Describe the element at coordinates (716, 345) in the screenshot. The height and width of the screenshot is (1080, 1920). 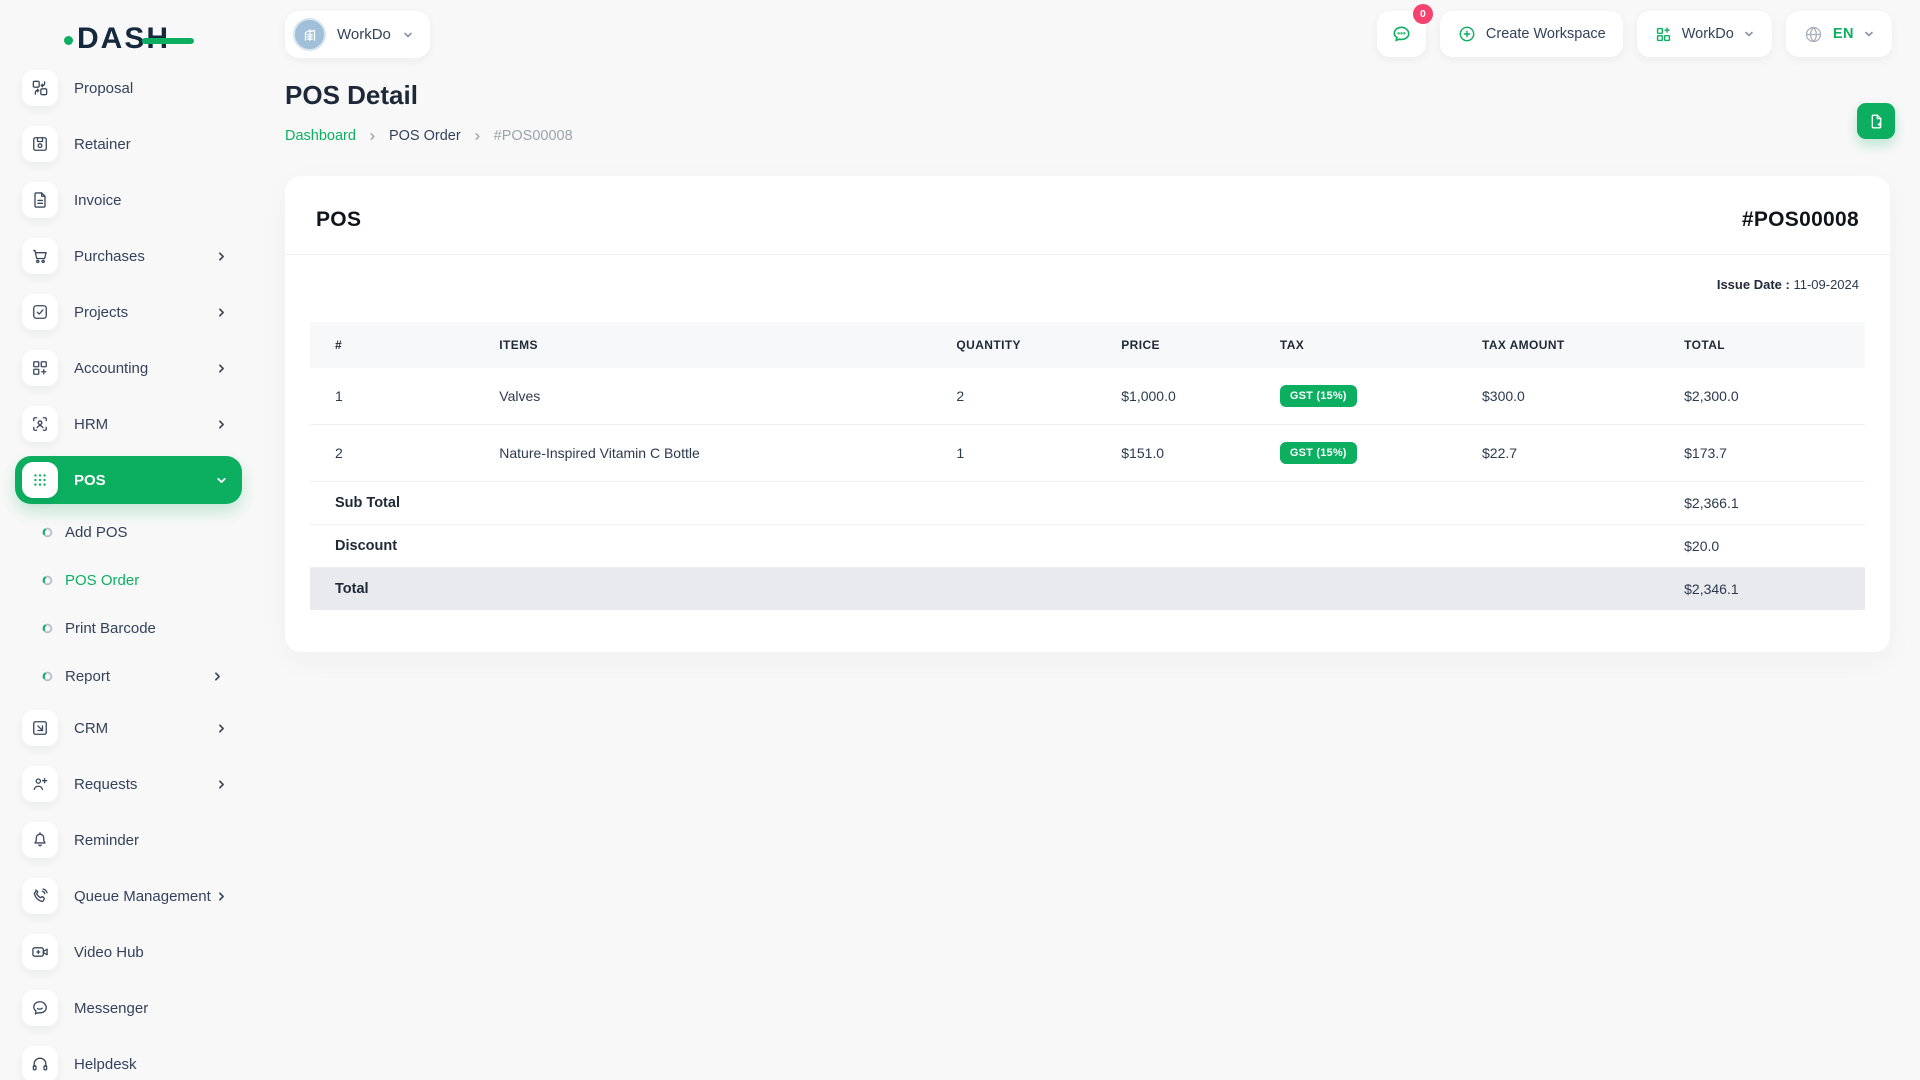
I see `col-items: ITEMS` at that location.